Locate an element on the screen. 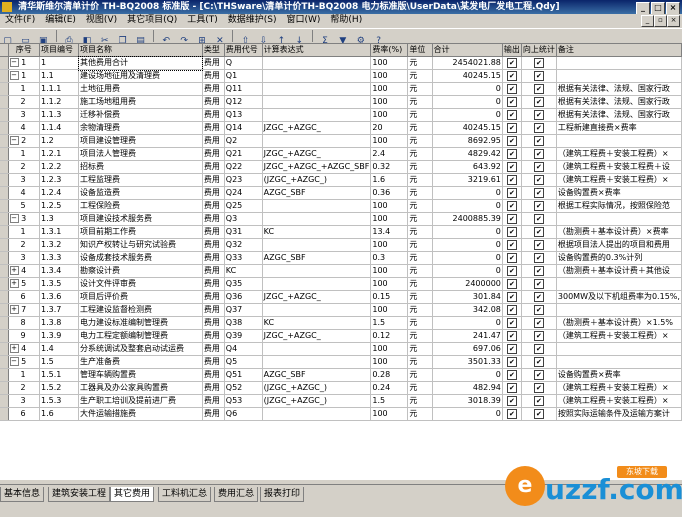 The height and width of the screenshot is (517, 682). delete-icon: ✕ is located at coordinates (219, 39).